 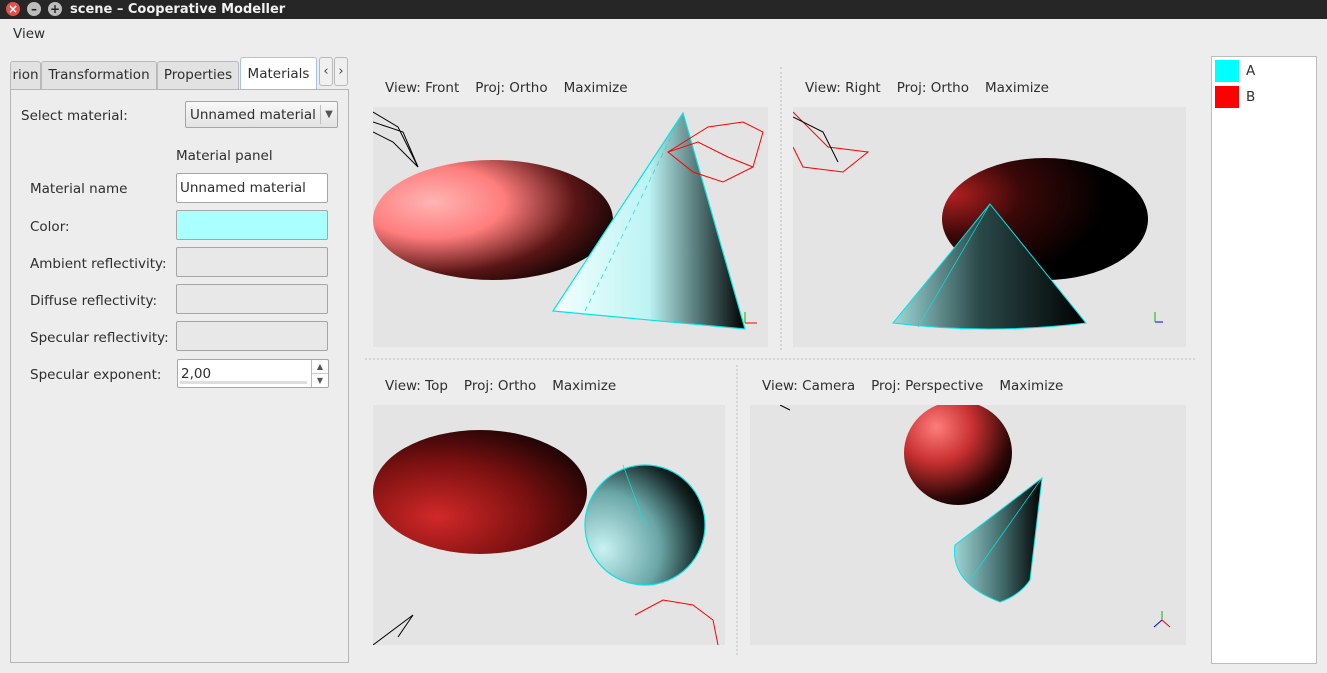 I want to click on window-title: scene – Cooperative Modeller, so click(x=178, y=9).